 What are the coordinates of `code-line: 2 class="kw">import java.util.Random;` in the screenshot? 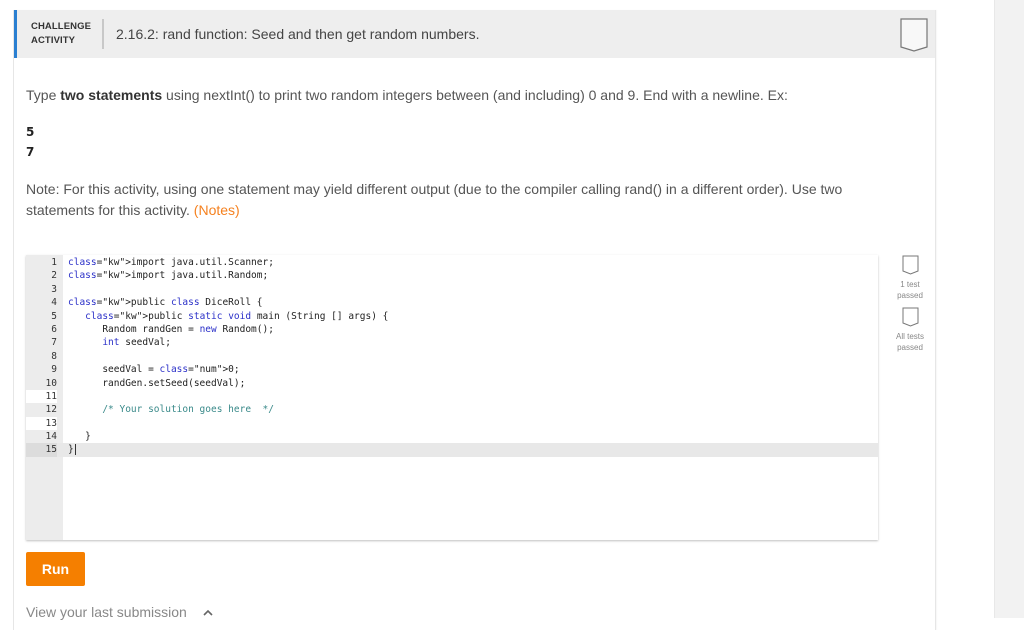 It's located at (452, 276).